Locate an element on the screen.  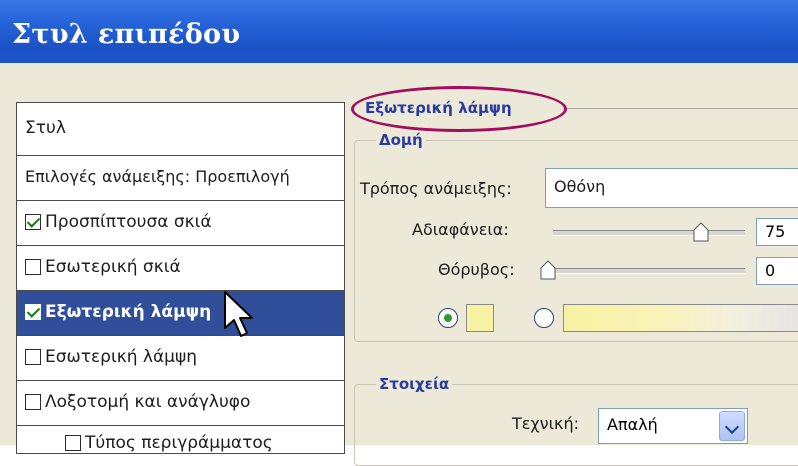
style-item-drop-shadow: Προσπίπτουσα σκιά is located at coordinates (180, 223).